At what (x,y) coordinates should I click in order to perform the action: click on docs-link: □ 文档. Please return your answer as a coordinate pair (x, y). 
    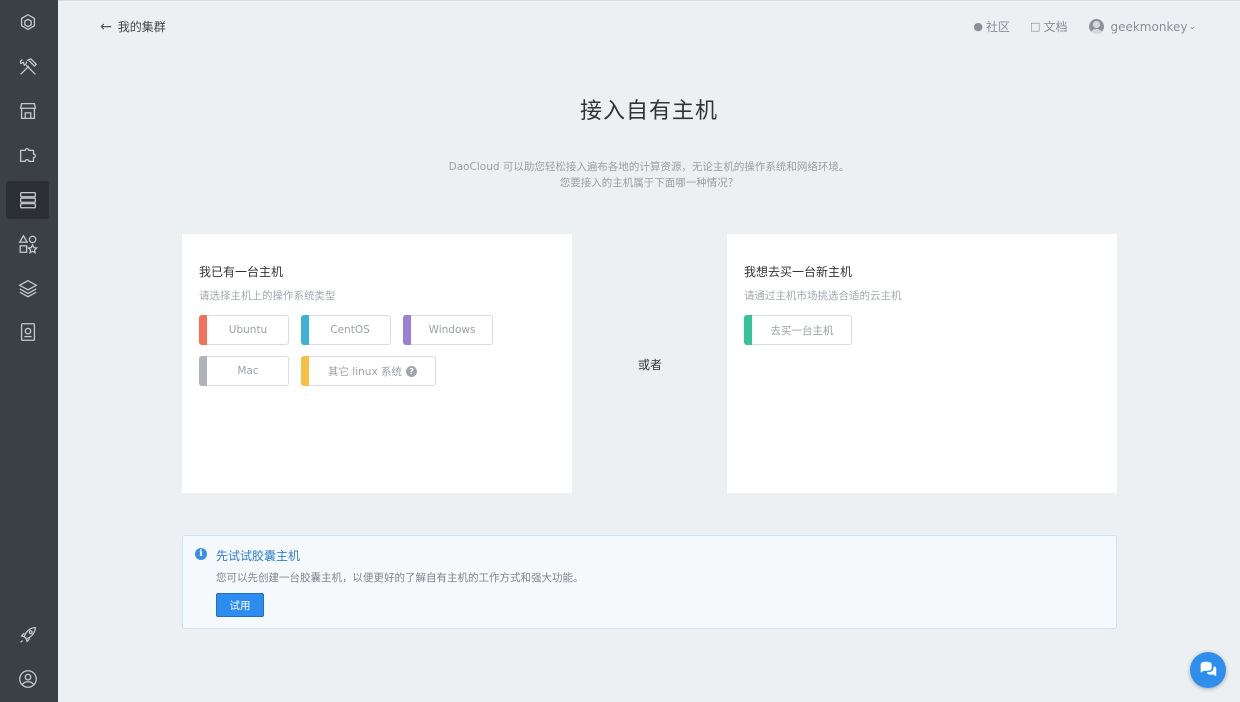
    Looking at the image, I should click on (1048, 26).